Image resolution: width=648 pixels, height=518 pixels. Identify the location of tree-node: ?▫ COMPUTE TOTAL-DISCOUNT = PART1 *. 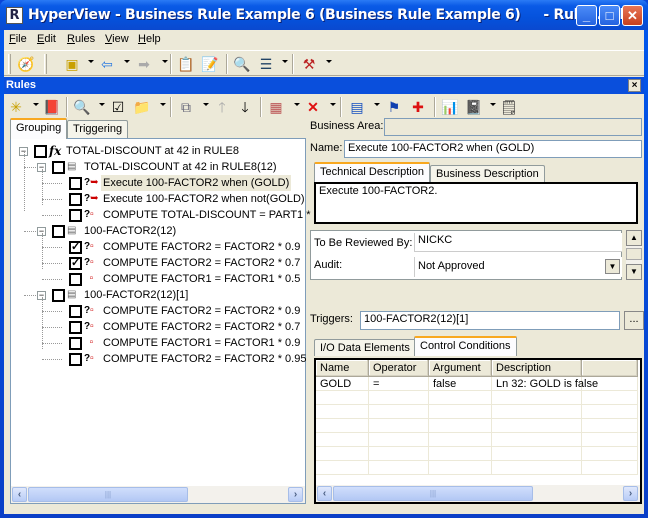
(161, 215).